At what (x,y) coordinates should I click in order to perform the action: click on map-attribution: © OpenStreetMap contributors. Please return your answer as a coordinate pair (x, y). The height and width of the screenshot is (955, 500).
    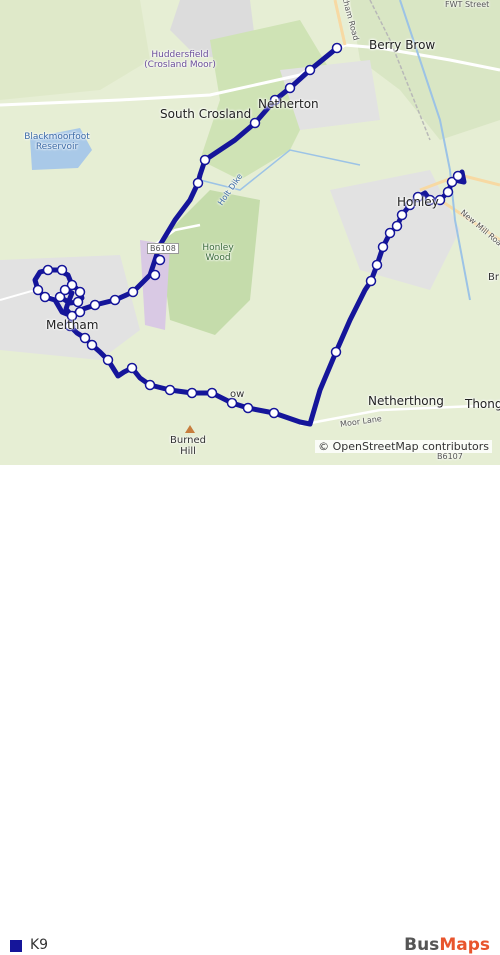
    Looking at the image, I should click on (403, 446).